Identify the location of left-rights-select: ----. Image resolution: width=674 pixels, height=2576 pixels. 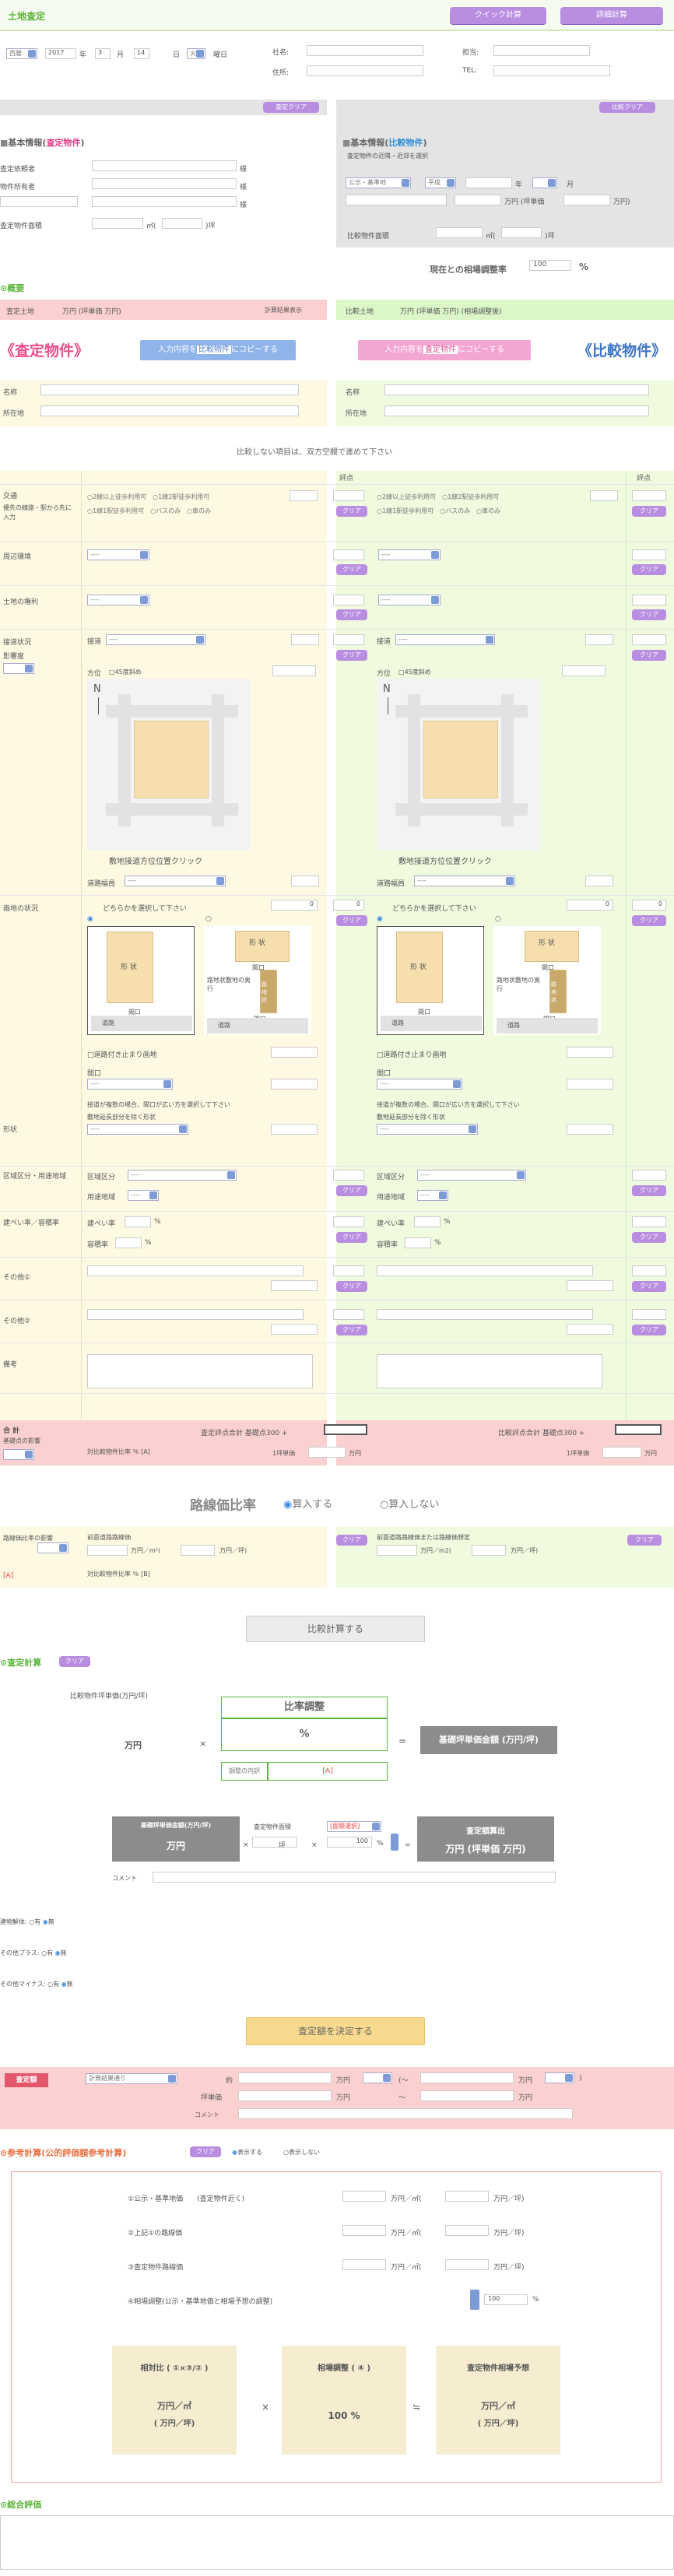
(118, 600).